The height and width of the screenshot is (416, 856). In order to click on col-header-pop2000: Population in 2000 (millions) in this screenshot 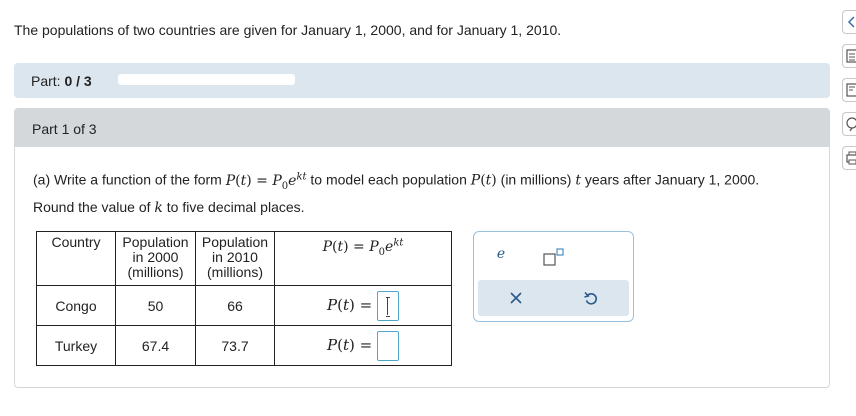, I will do `click(155, 258)`.